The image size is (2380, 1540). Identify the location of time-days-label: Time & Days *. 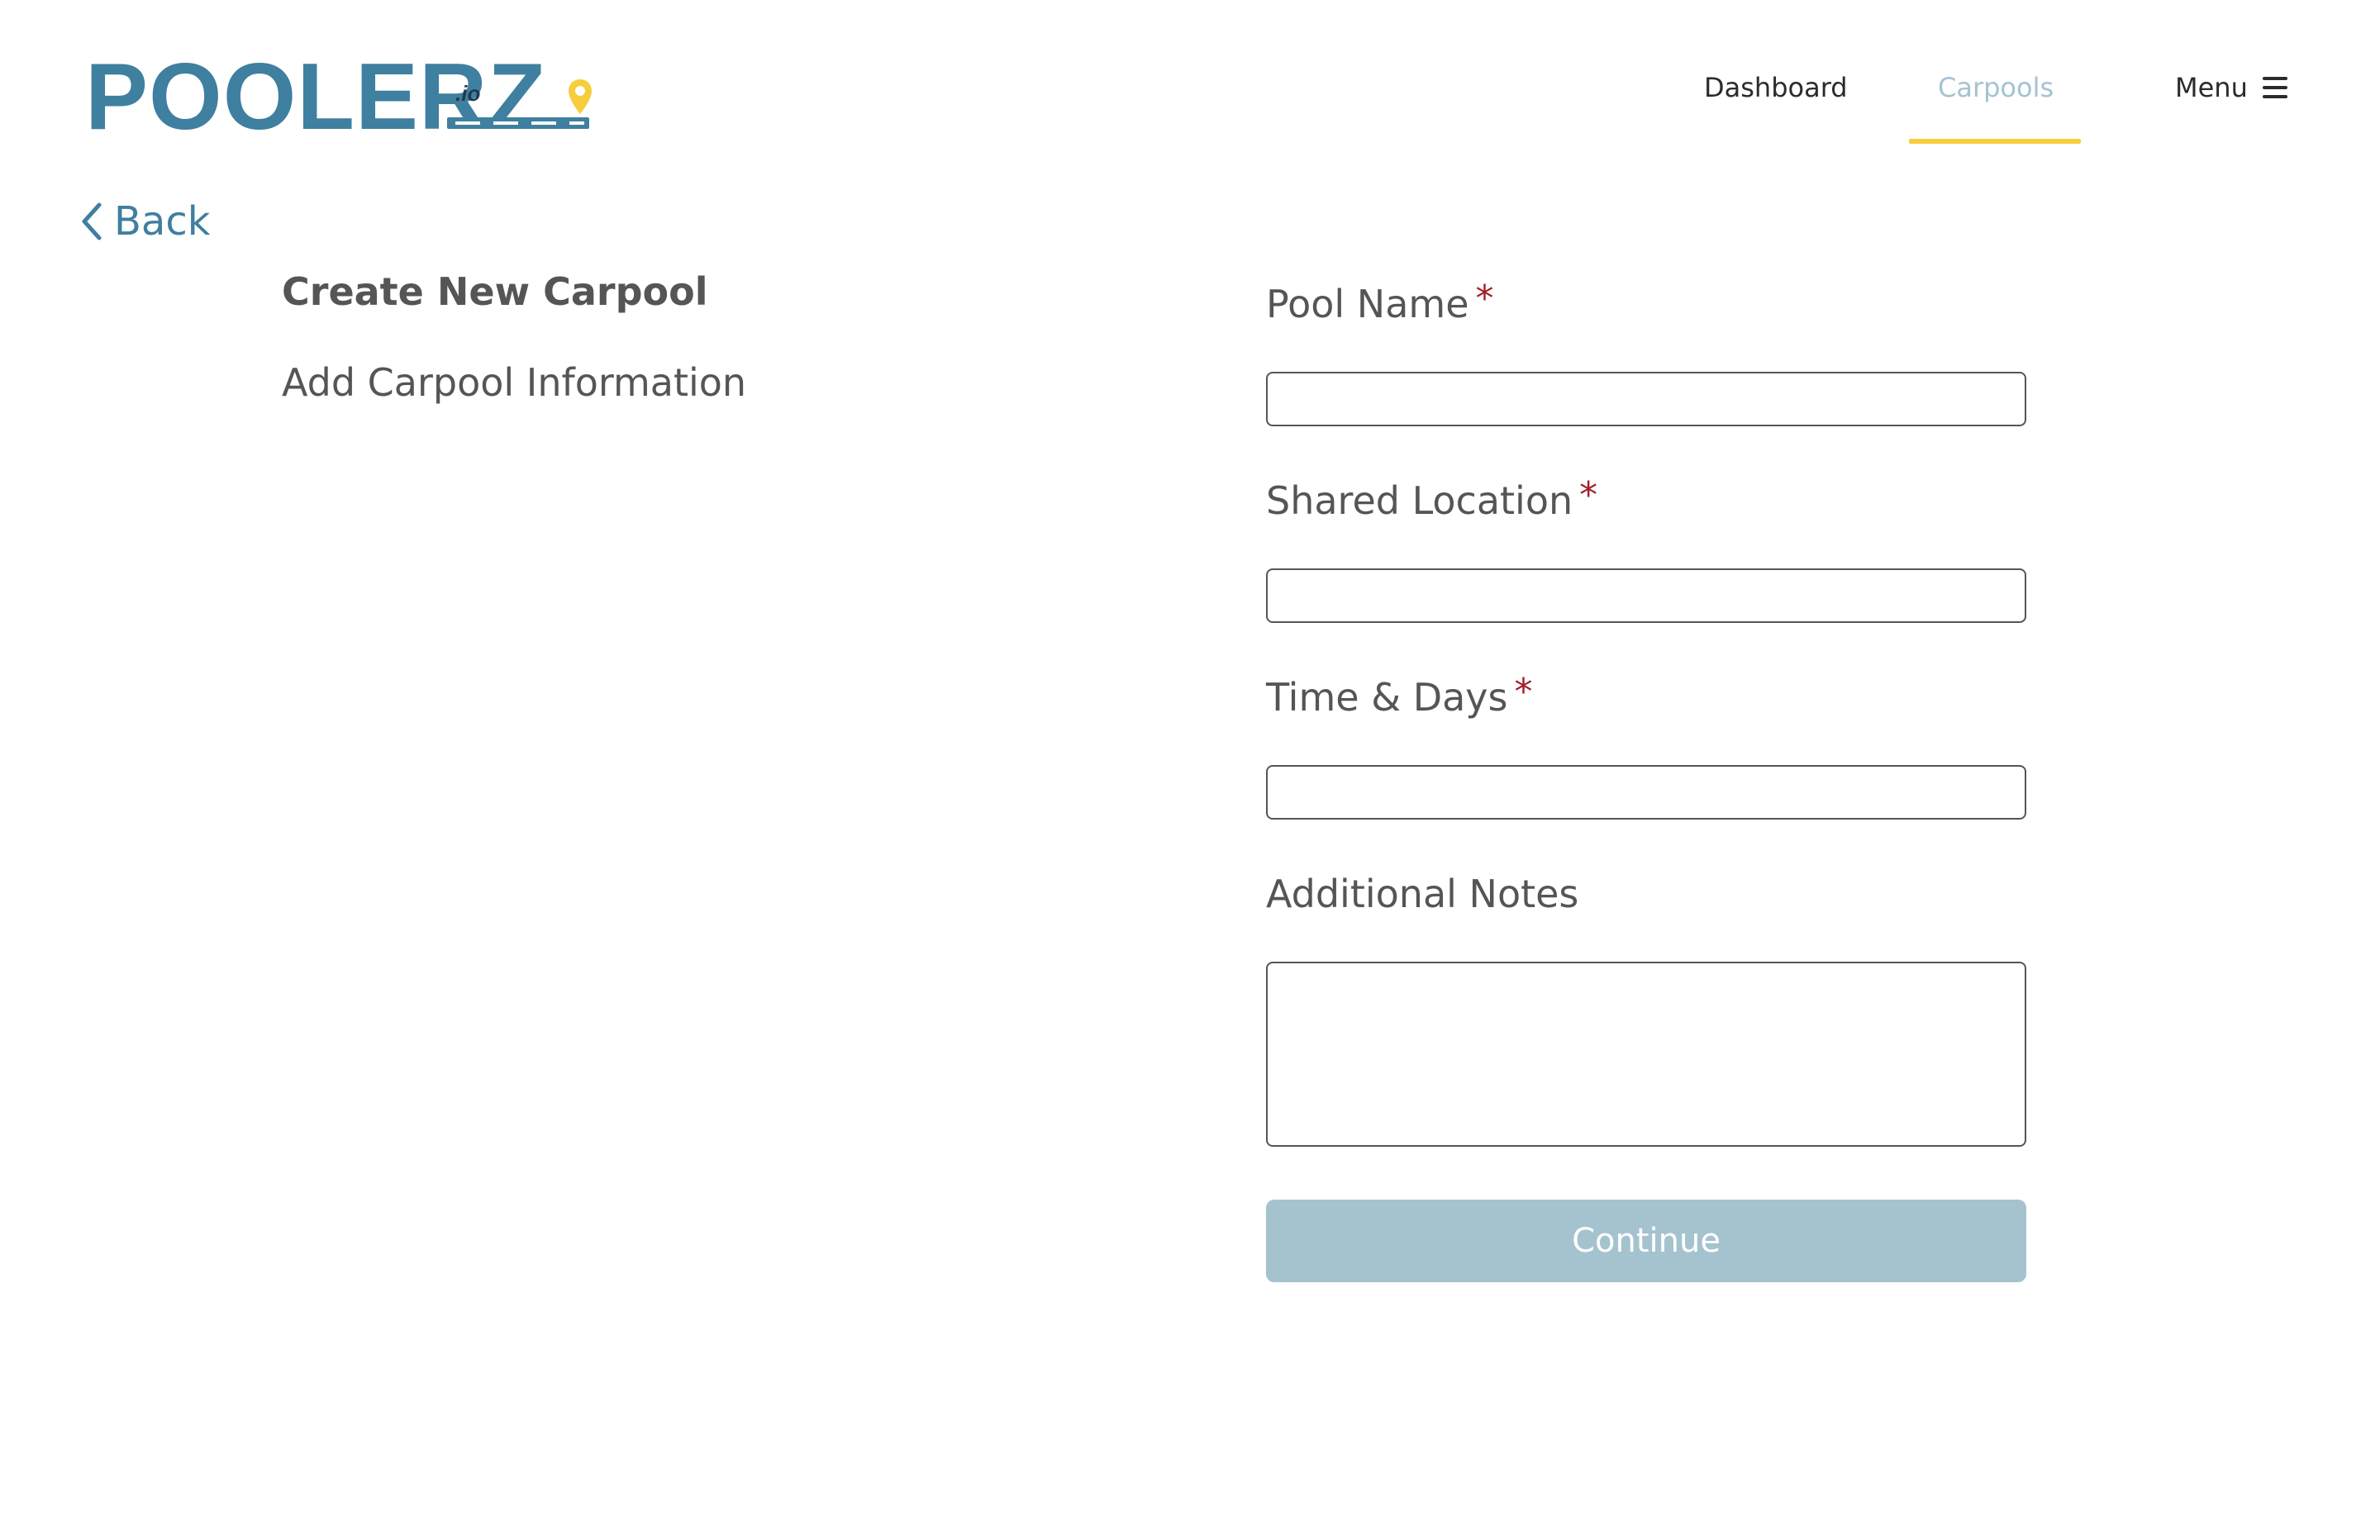
(1399, 696).